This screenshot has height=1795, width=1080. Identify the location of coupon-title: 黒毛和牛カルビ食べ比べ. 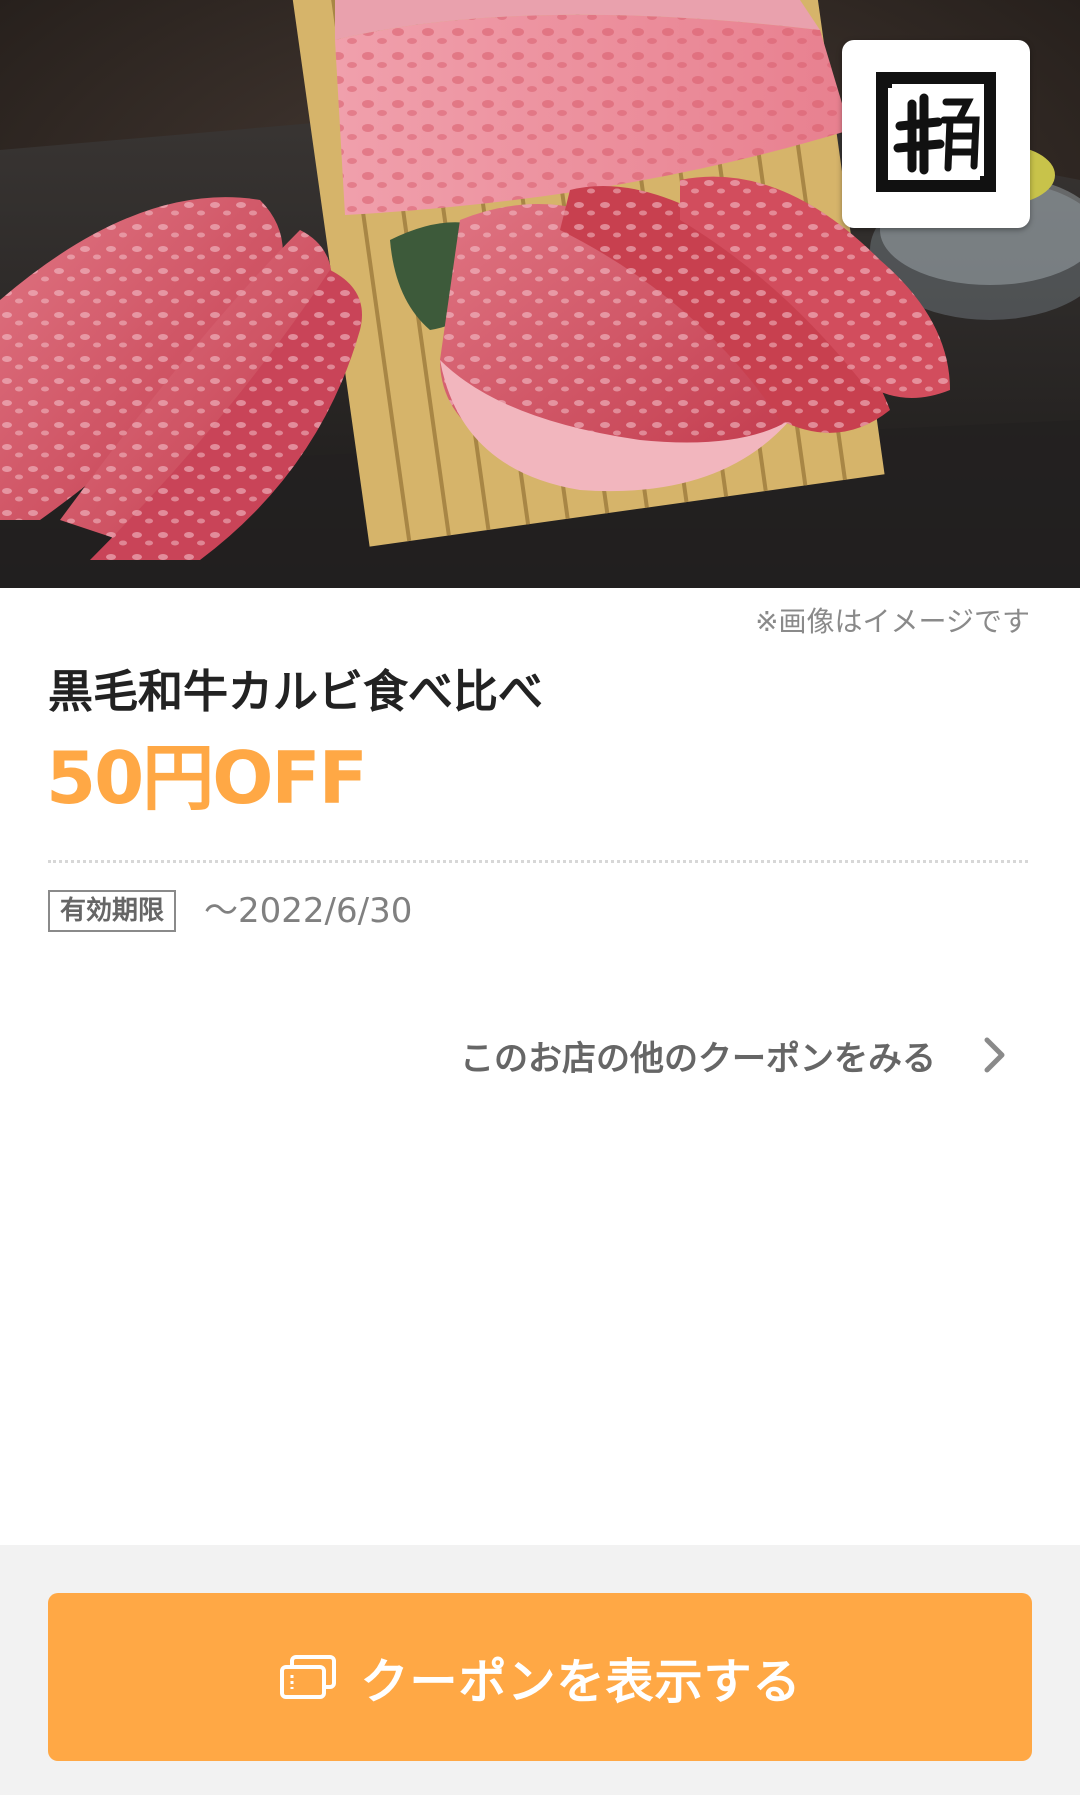
(296, 691).